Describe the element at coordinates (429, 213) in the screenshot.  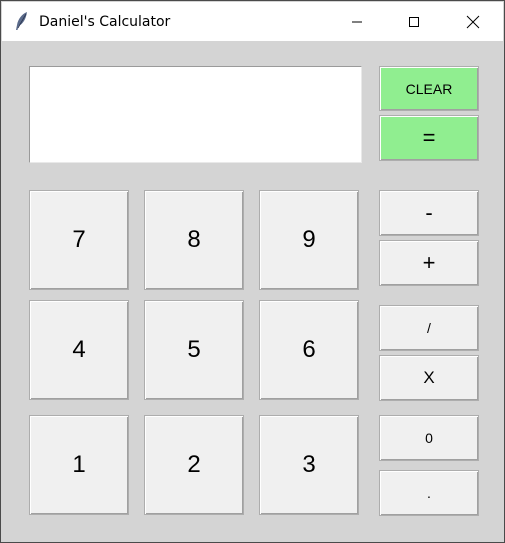
I see `minus-button: -` at that location.